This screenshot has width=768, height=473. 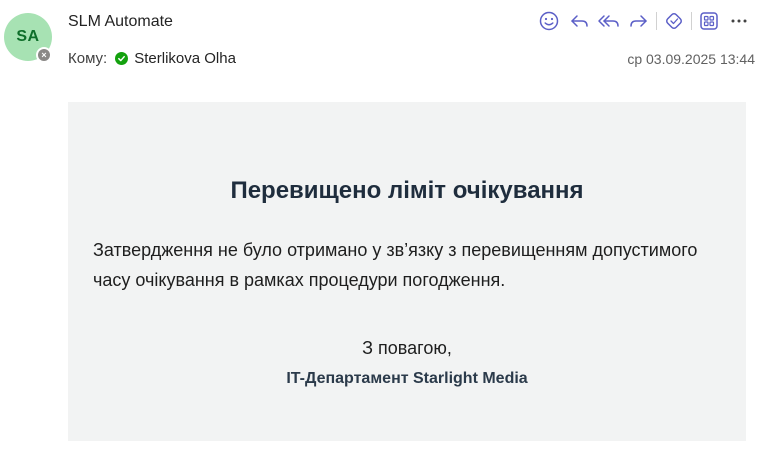 What do you see at coordinates (639, 21) in the screenshot?
I see `forward-icon` at bounding box center [639, 21].